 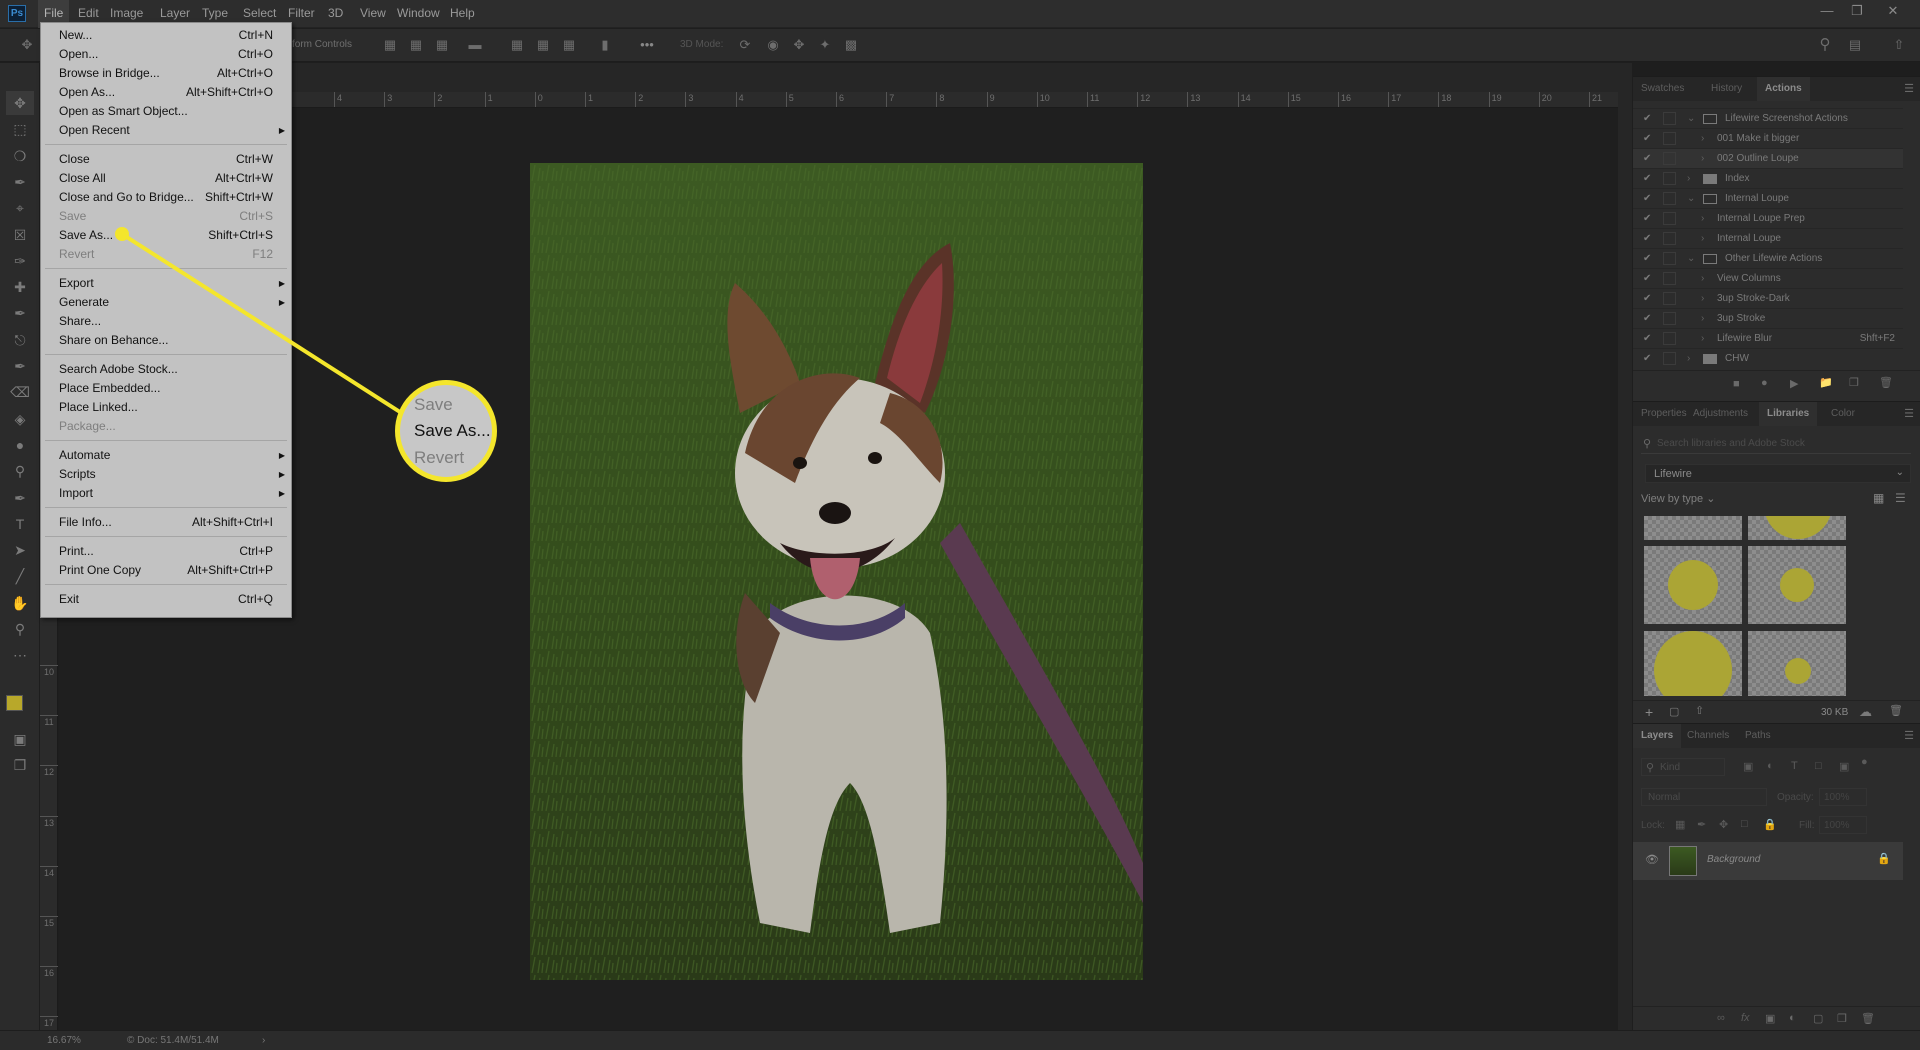 What do you see at coordinates (166, 130) in the screenshot?
I see `menu-item-open-recent: Open Recent ▶` at bounding box center [166, 130].